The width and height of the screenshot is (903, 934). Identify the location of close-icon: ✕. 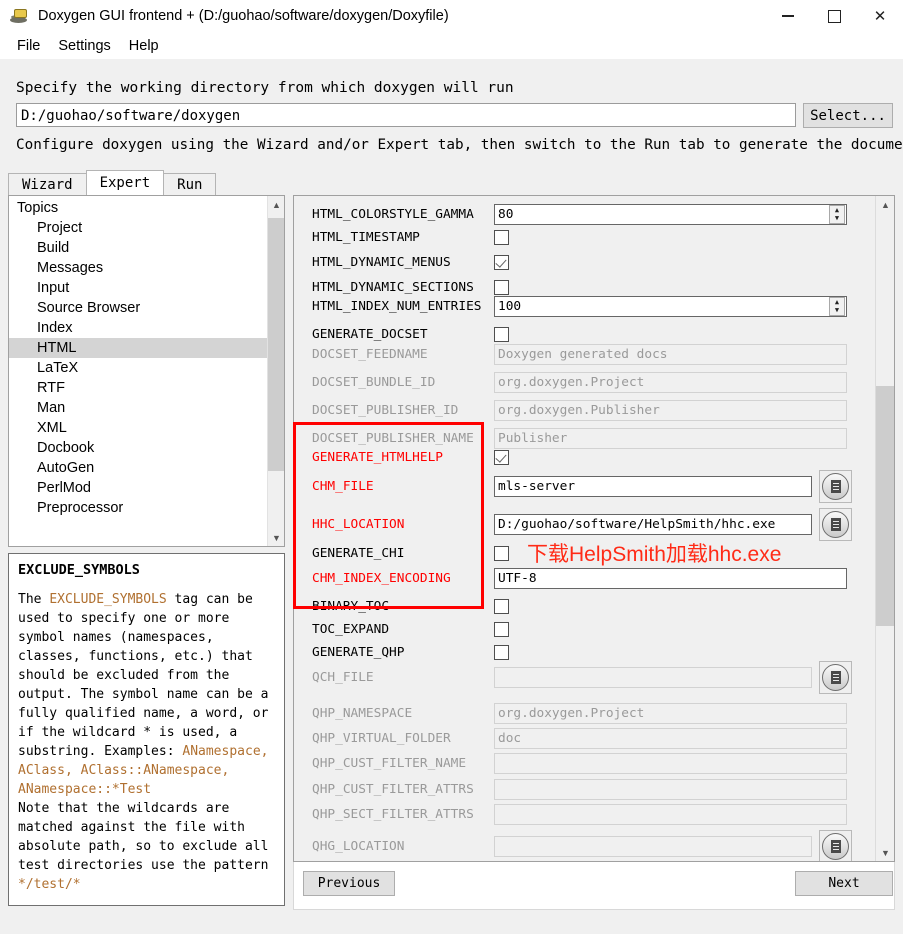
(880, 16).